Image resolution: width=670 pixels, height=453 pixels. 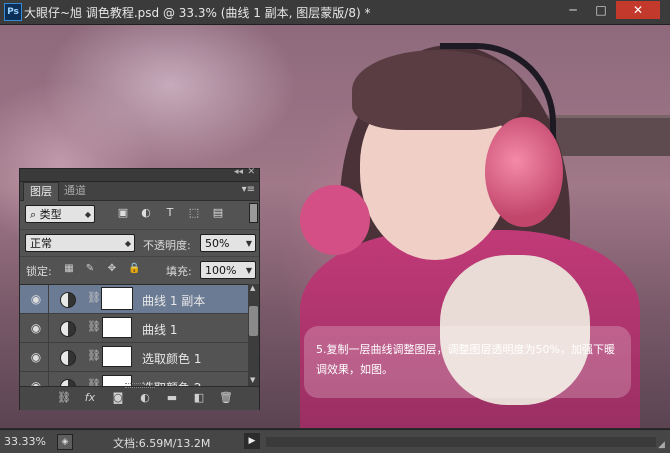 I want to click on collapse-panel-icon: ◂◂, so click(x=238, y=172).